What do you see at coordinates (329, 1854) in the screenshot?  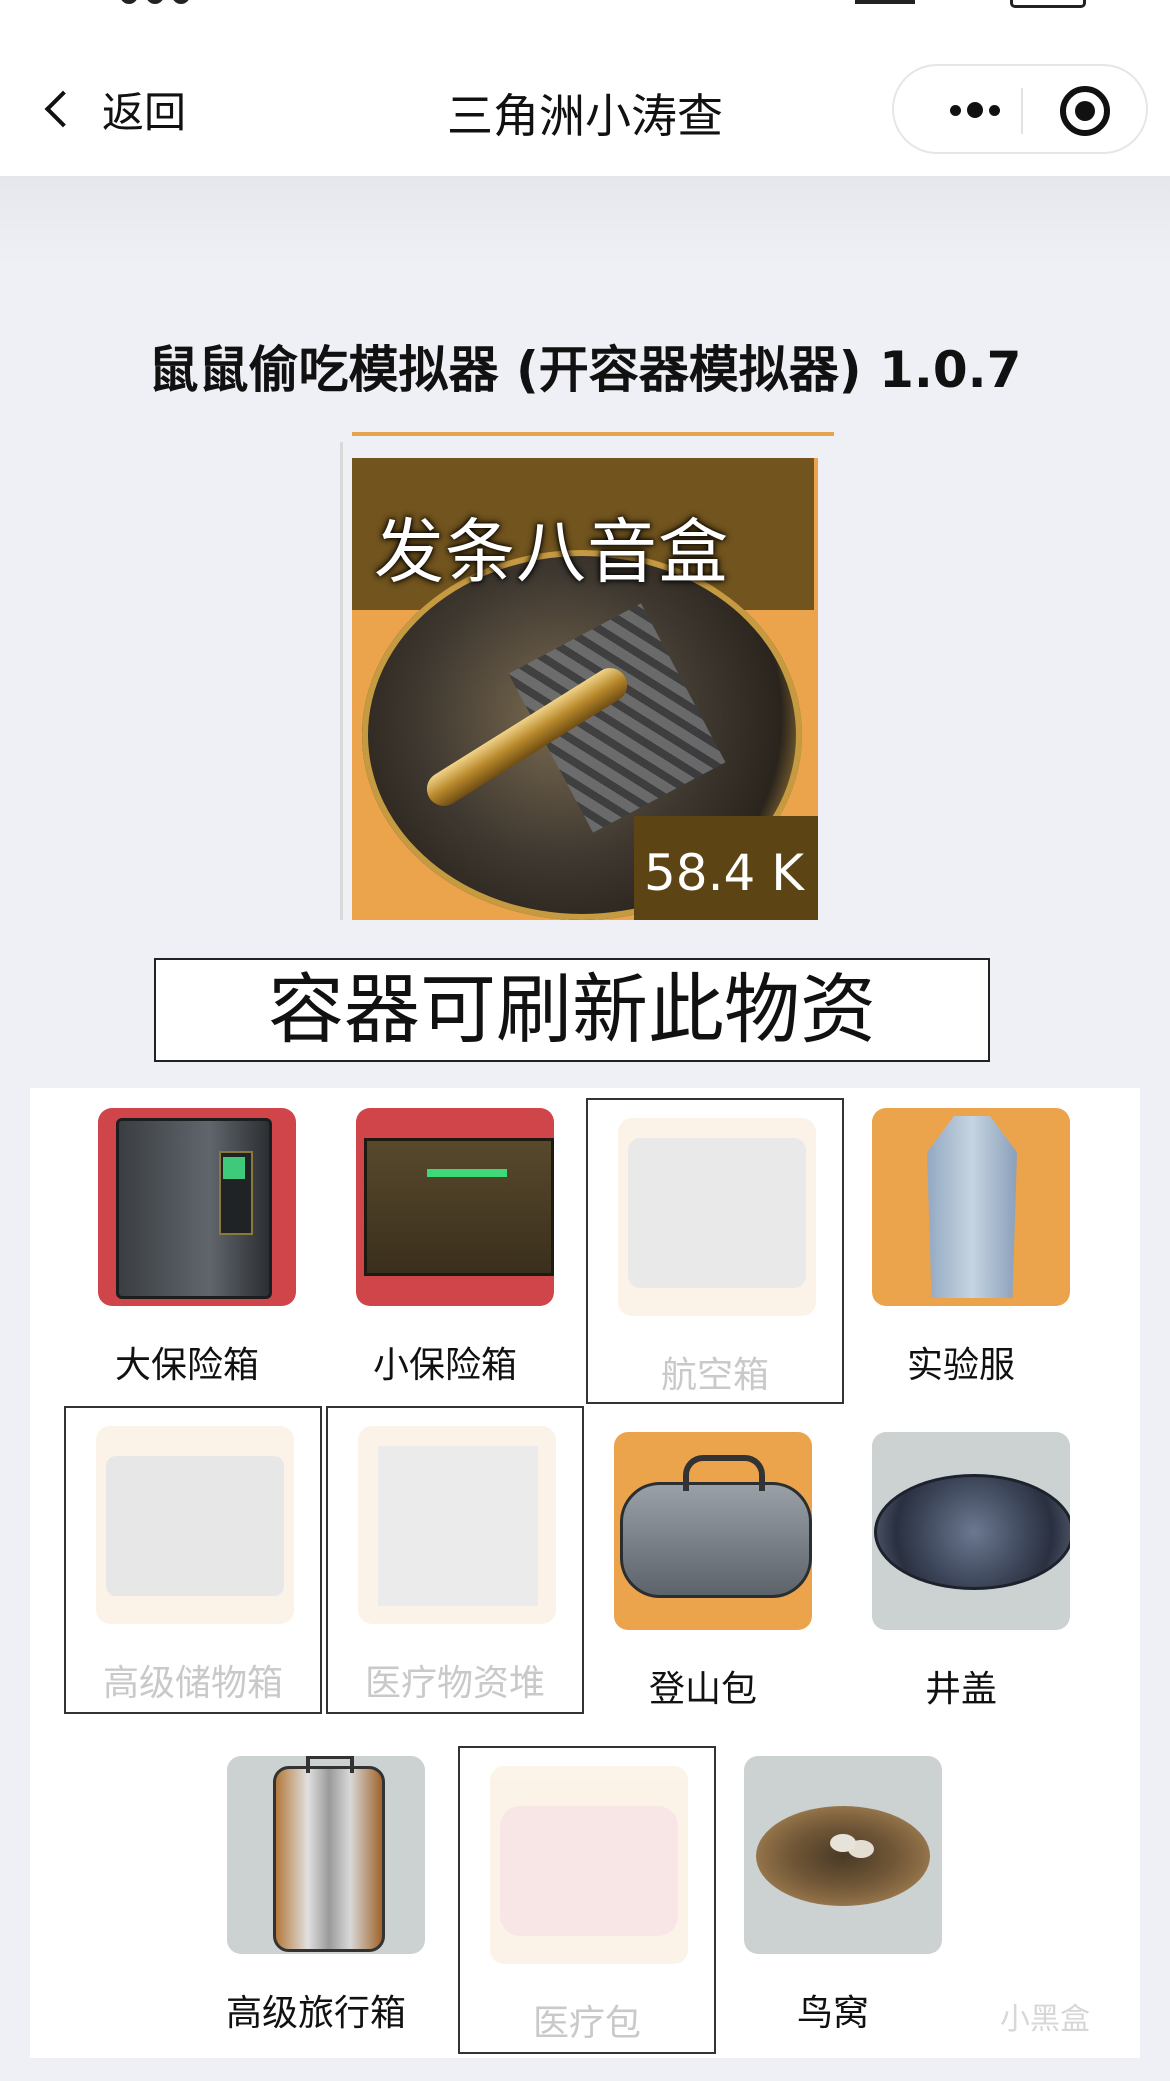 I see `suitcase-icon` at bounding box center [329, 1854].